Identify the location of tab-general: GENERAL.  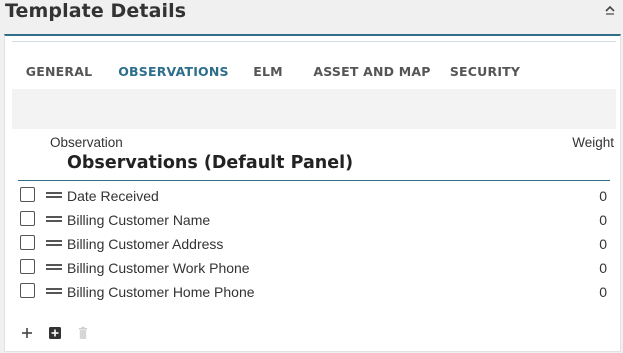
(59, 76).